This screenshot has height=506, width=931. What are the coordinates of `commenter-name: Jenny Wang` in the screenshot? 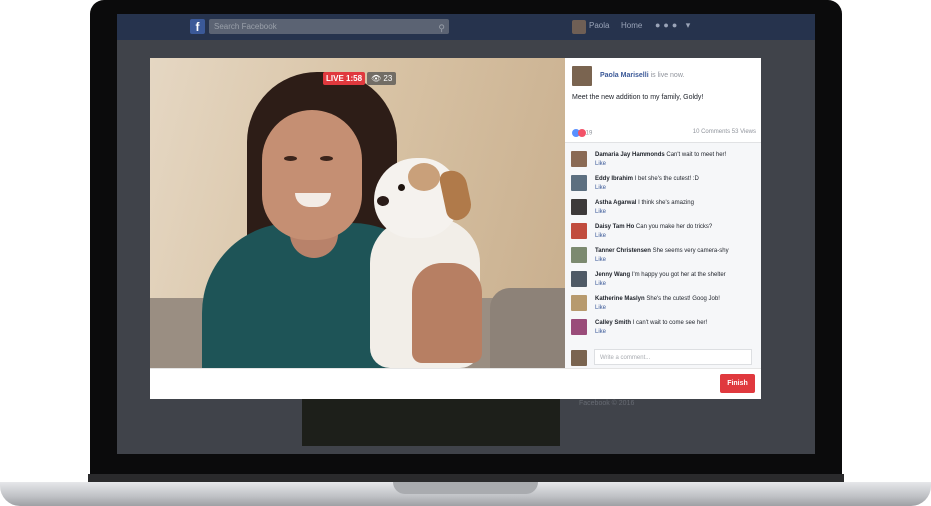 It's located at (612, 275).